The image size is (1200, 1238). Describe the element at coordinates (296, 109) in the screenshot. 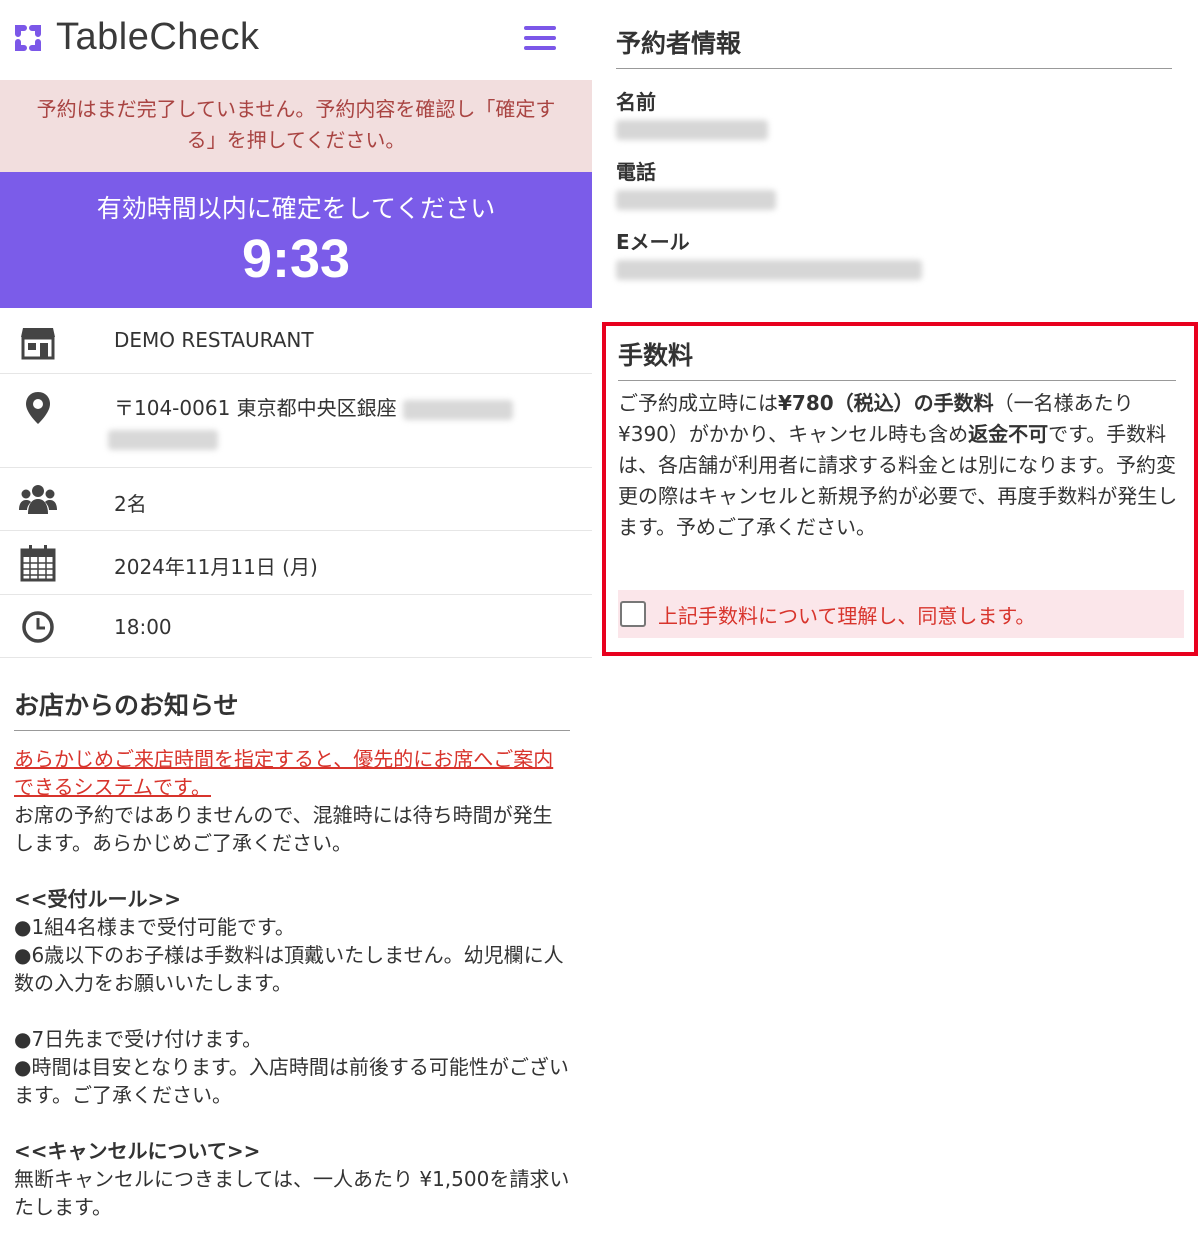

I see `warning-line-1: 予約はまだ完了していません。予約内容を確認し「確定す` at that location.